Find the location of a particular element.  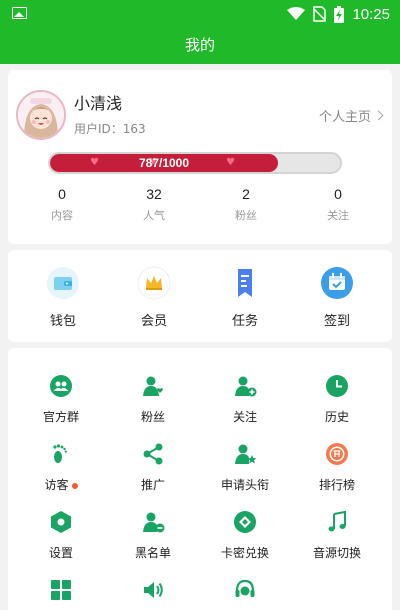

menu-item-history: 历史 is located at coordinates (337, 399).